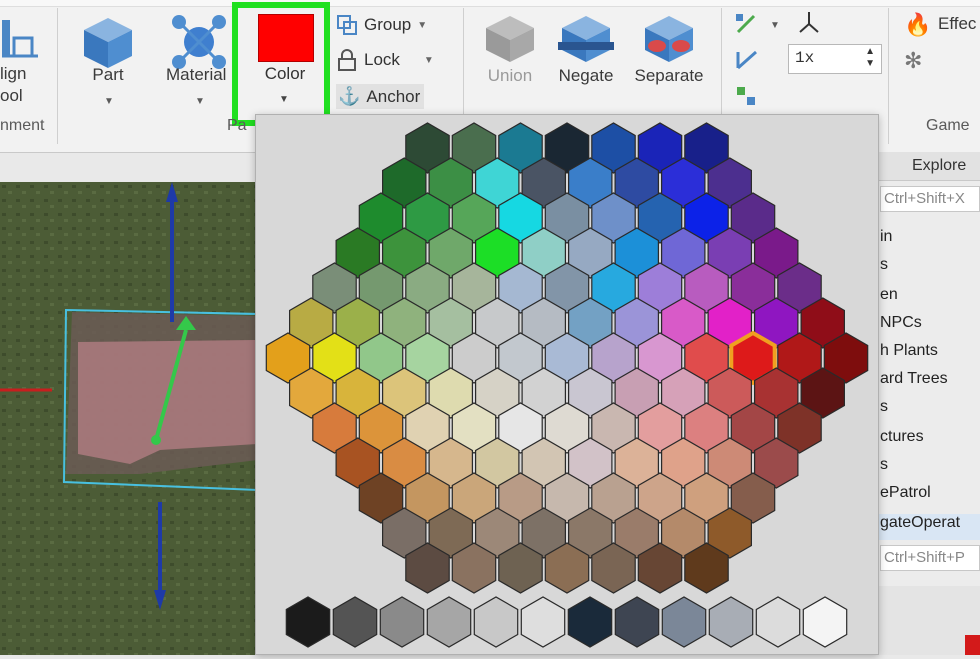  I want to click on align-tool-icon, so click(20, 39).